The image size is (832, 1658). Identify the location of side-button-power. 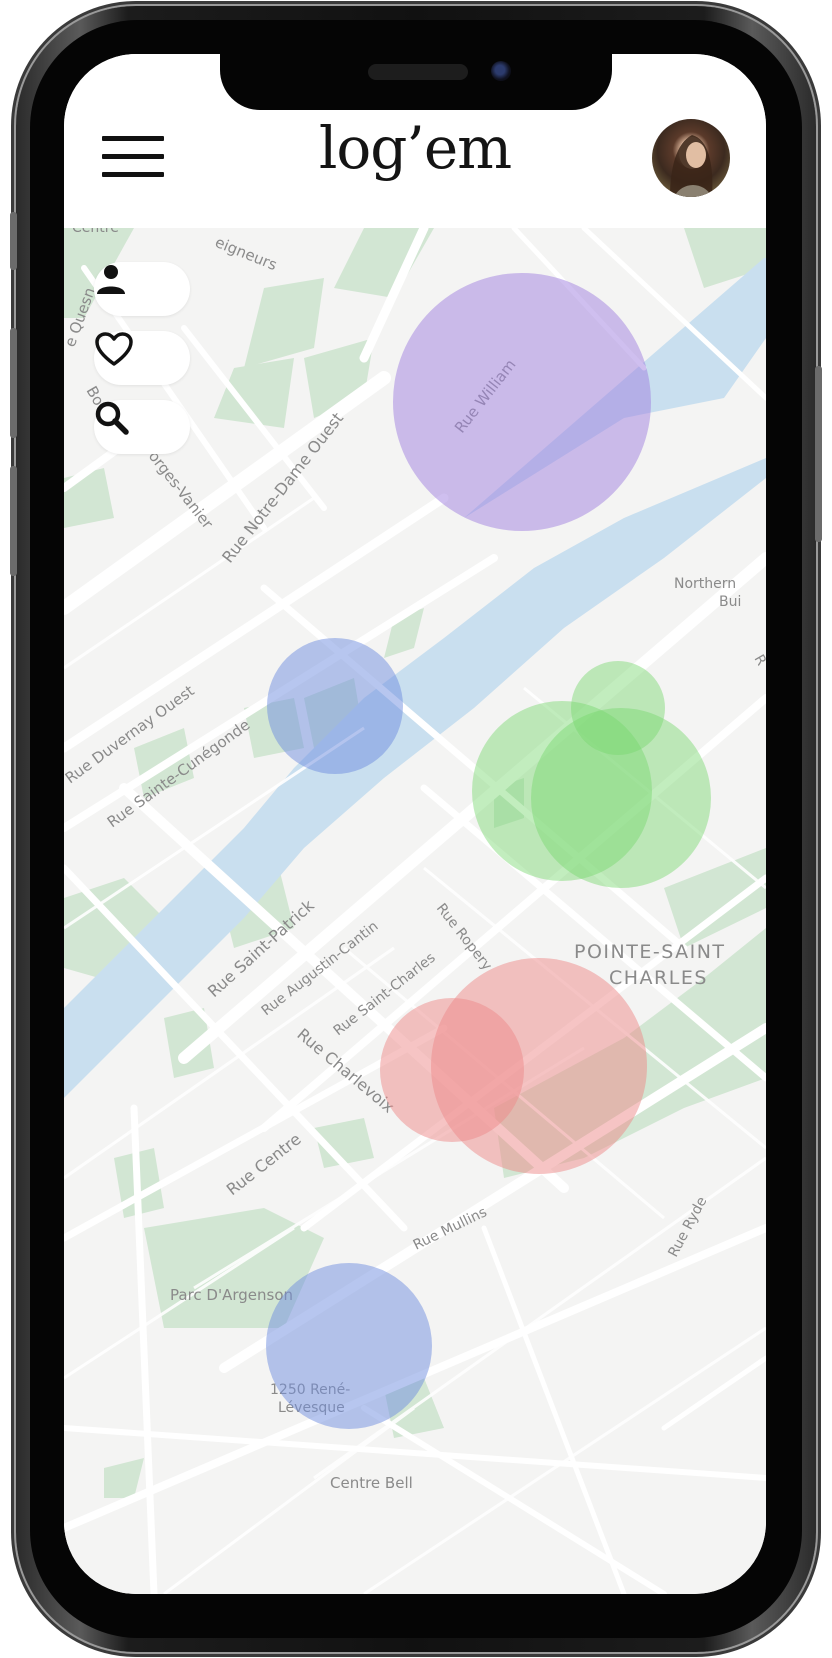
(818, 454).